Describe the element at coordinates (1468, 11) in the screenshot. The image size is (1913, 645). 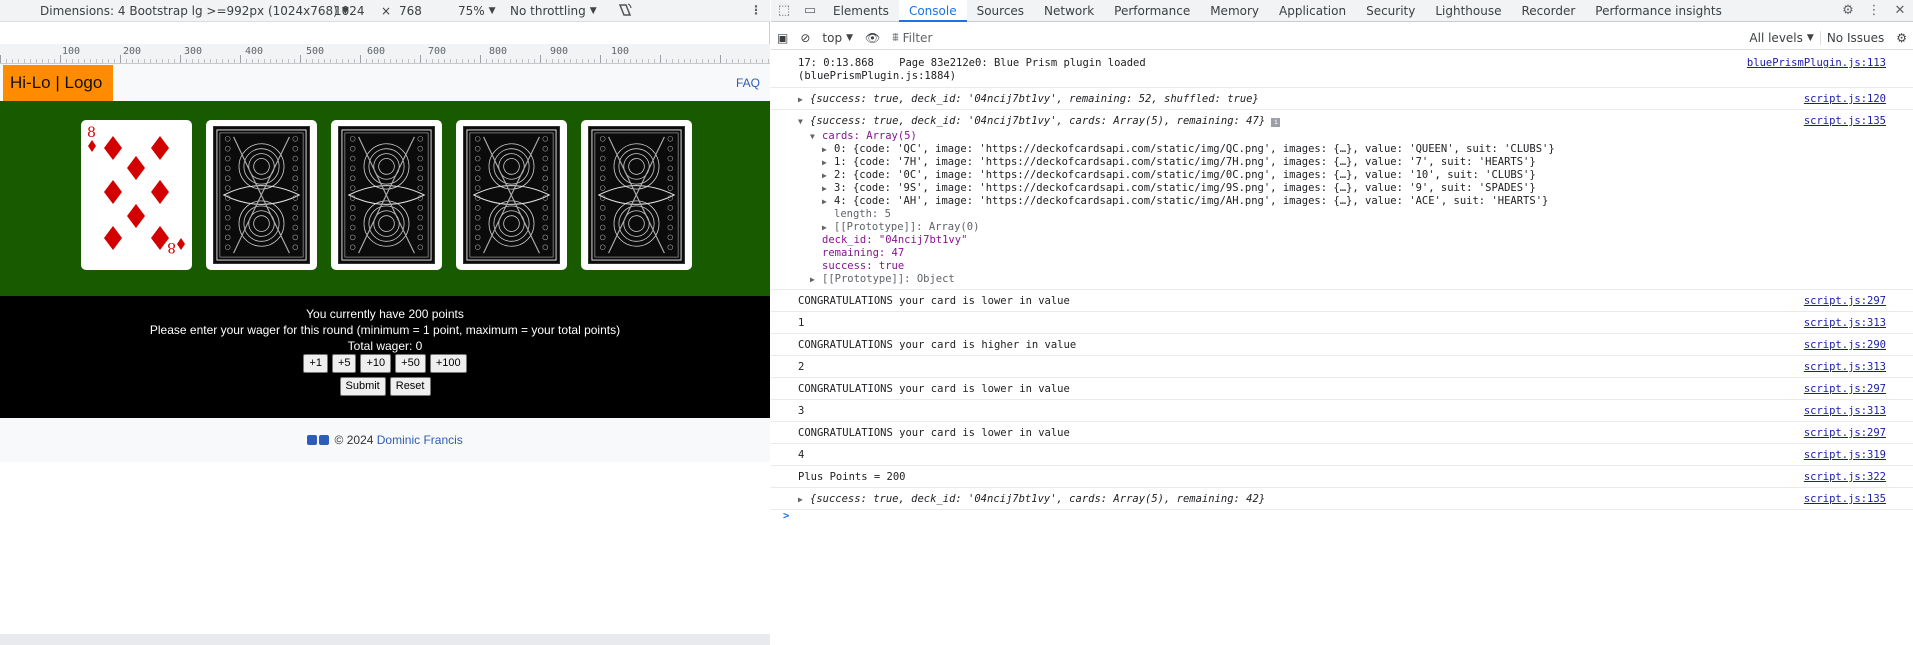
I see `tab-lighthouse: Lighthouse` at that location.